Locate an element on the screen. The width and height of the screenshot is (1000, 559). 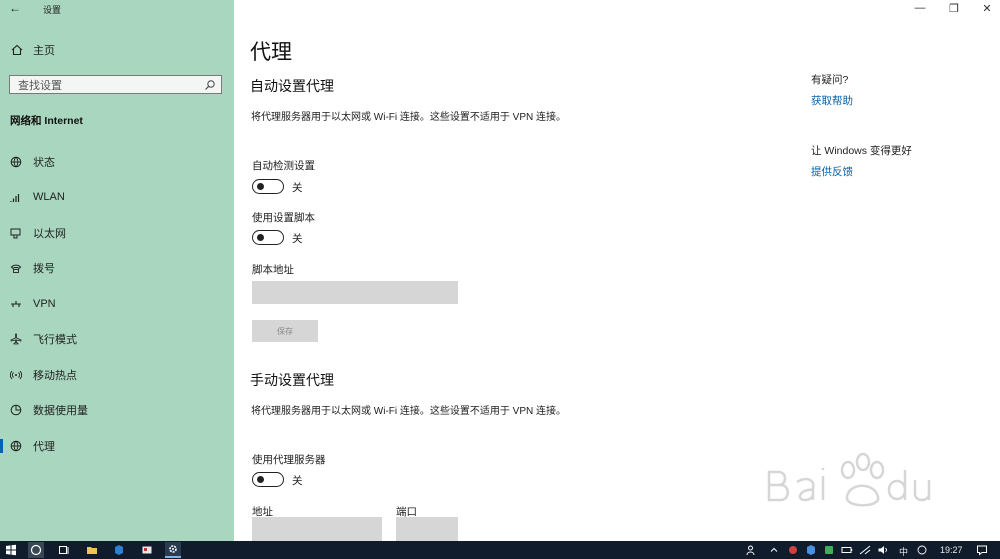
use-proxy-label: 使用代理服务器 is located at coordinates (289, 460).